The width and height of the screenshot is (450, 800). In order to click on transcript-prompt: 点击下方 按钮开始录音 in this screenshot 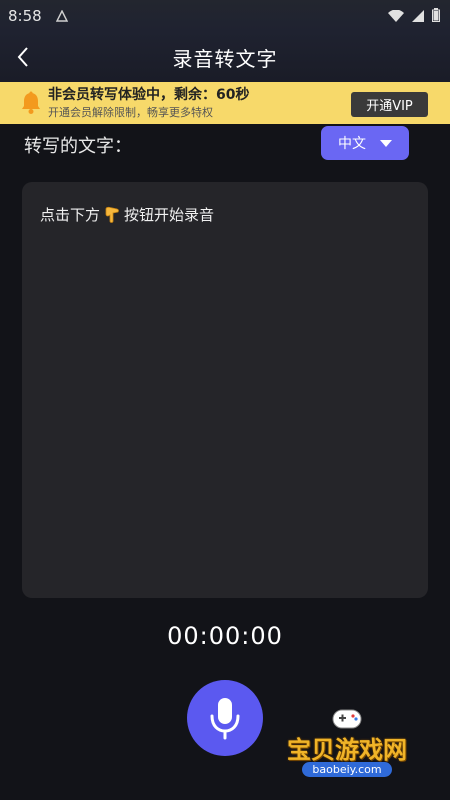, I will do `click(127, 214)`.